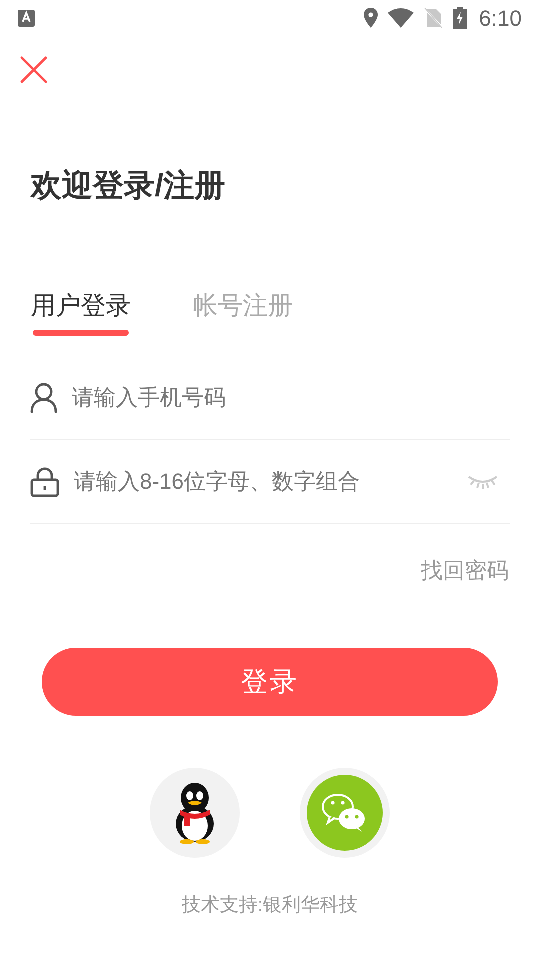 Image resolution: width=540 pixels, height=960 pixels. Describe the element at coordinates (270, 682) in the screenshot. I see `login-button: 登录` at that location.